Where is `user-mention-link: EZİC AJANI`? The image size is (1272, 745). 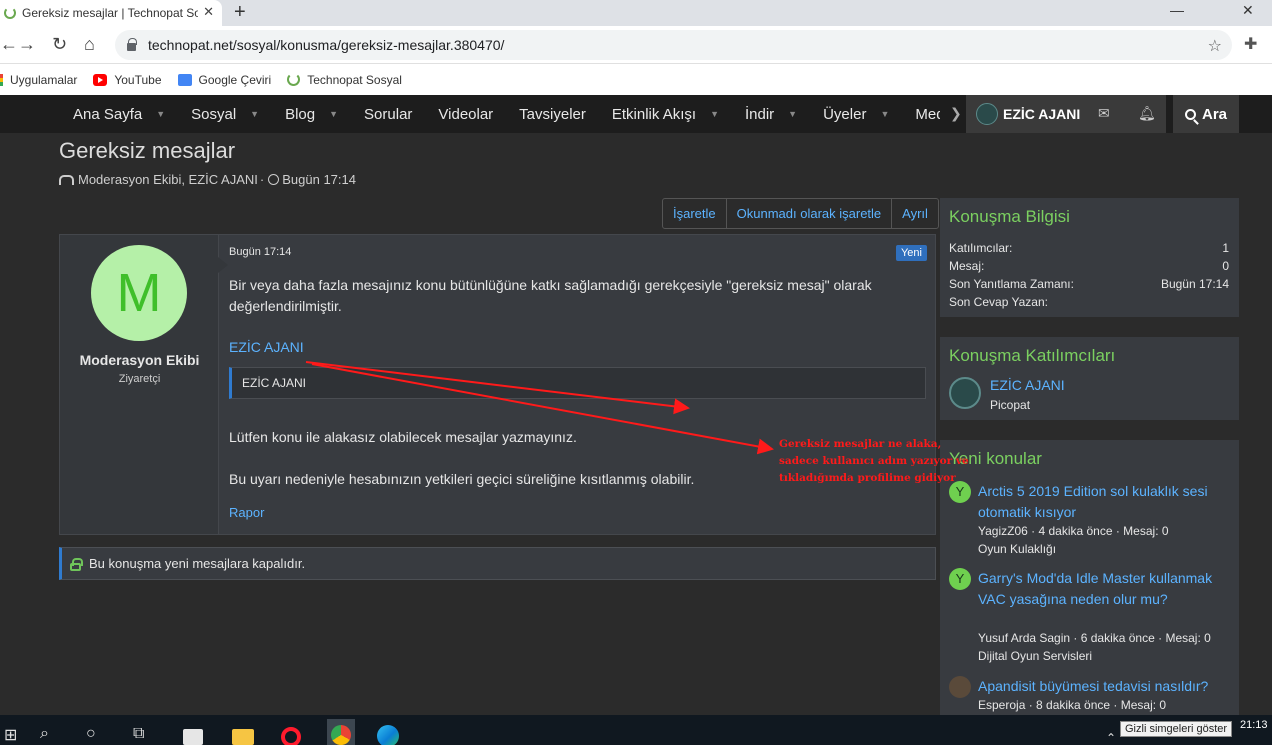
user-mention-link: EZİC AJANI is located at coordinates (266, 347).